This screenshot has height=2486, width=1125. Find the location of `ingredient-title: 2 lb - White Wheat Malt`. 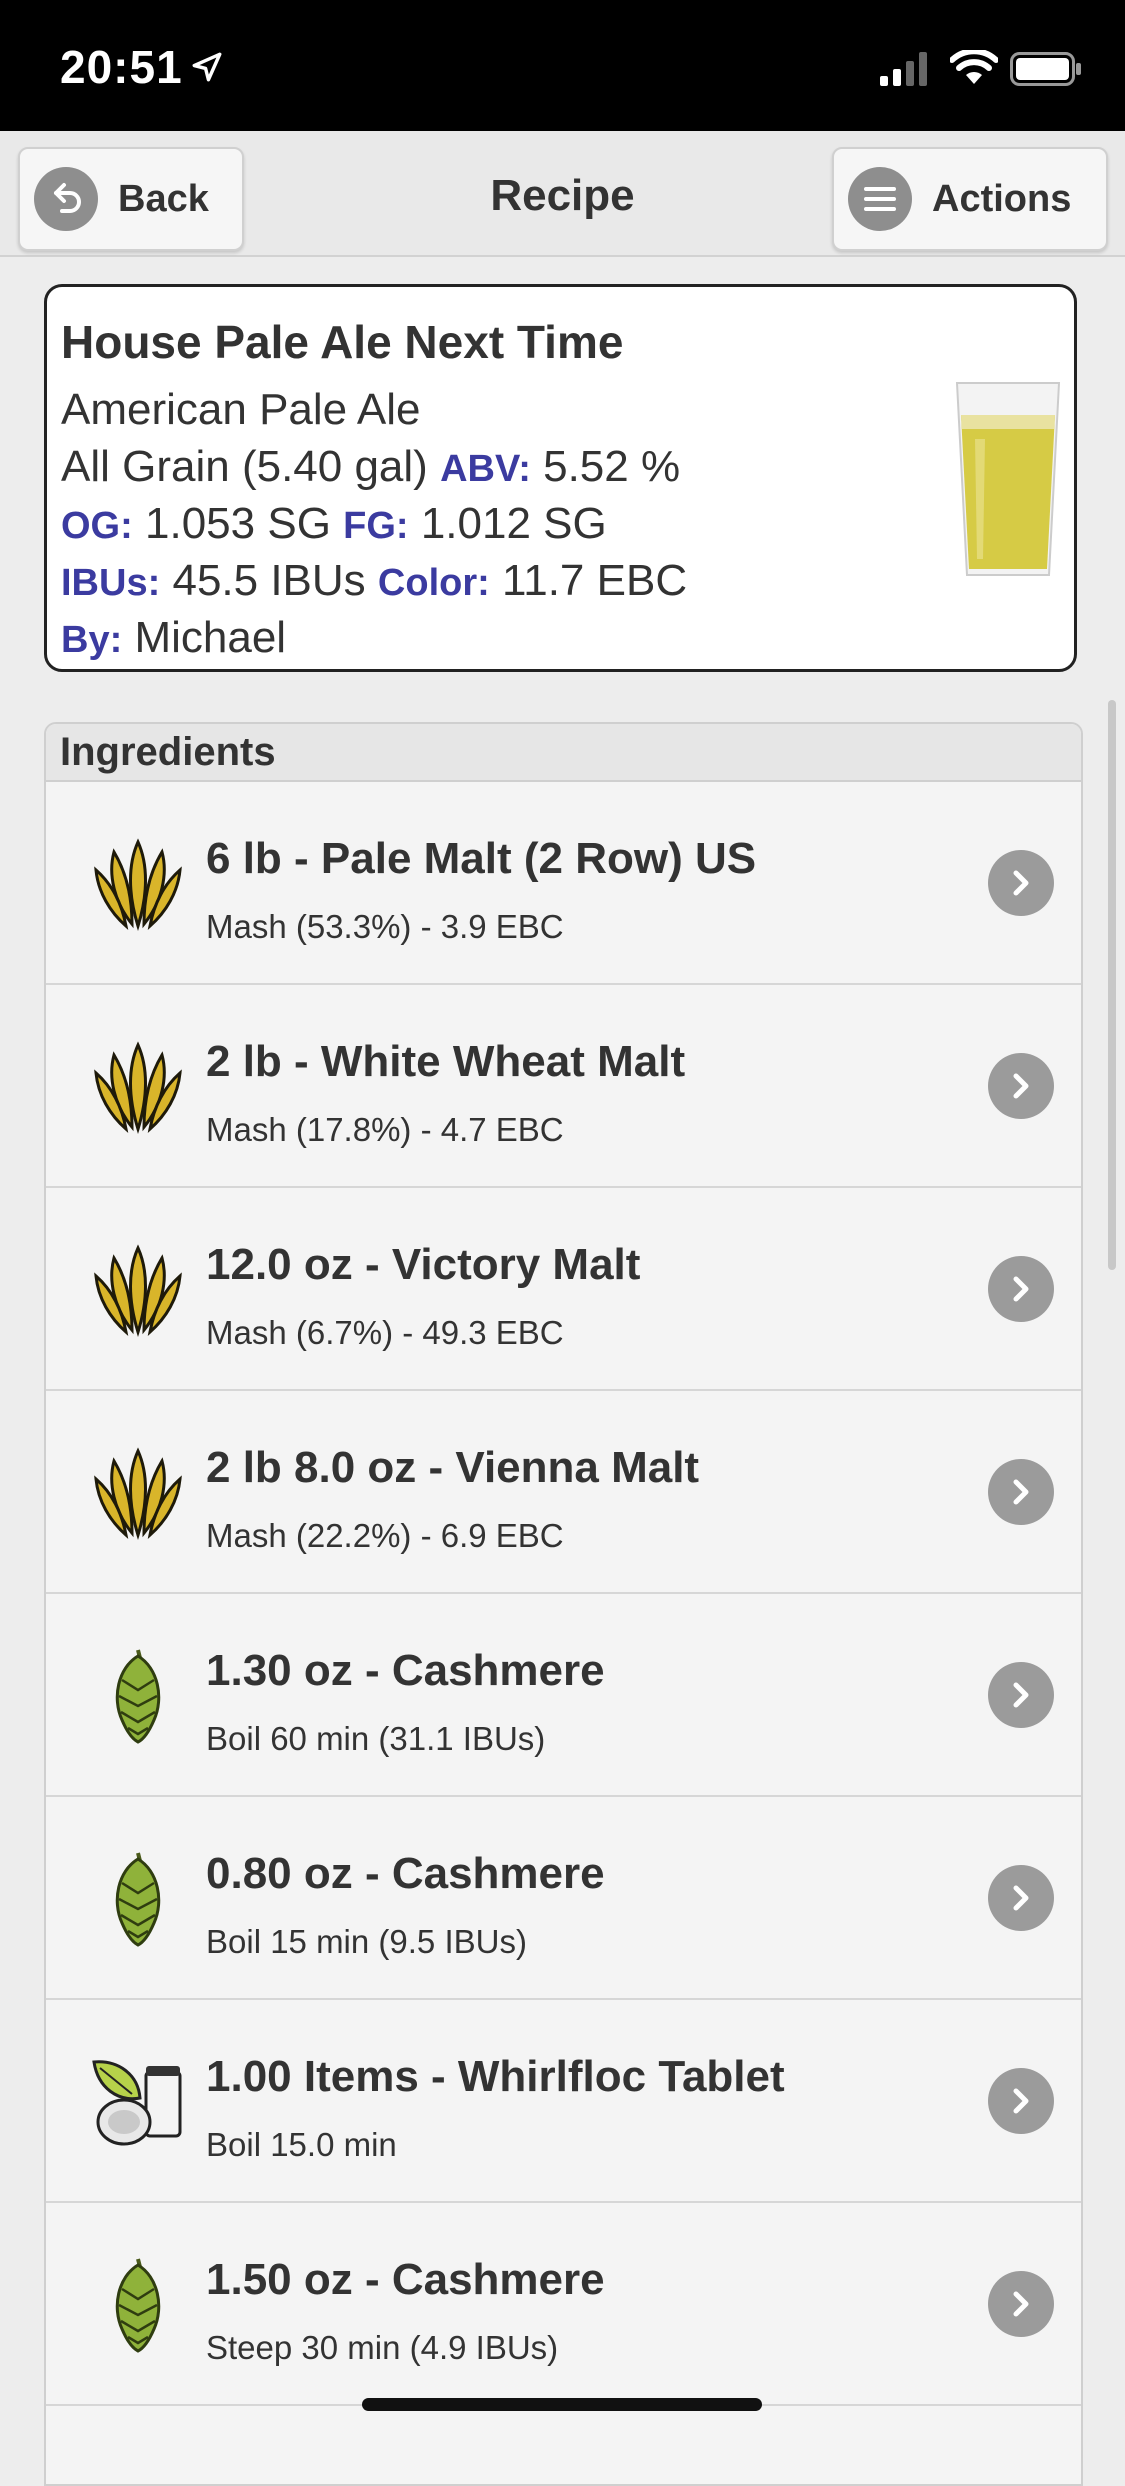

ingredient-title: 2 lb - White Wheat Malt is located at coordinates (446, 1061).